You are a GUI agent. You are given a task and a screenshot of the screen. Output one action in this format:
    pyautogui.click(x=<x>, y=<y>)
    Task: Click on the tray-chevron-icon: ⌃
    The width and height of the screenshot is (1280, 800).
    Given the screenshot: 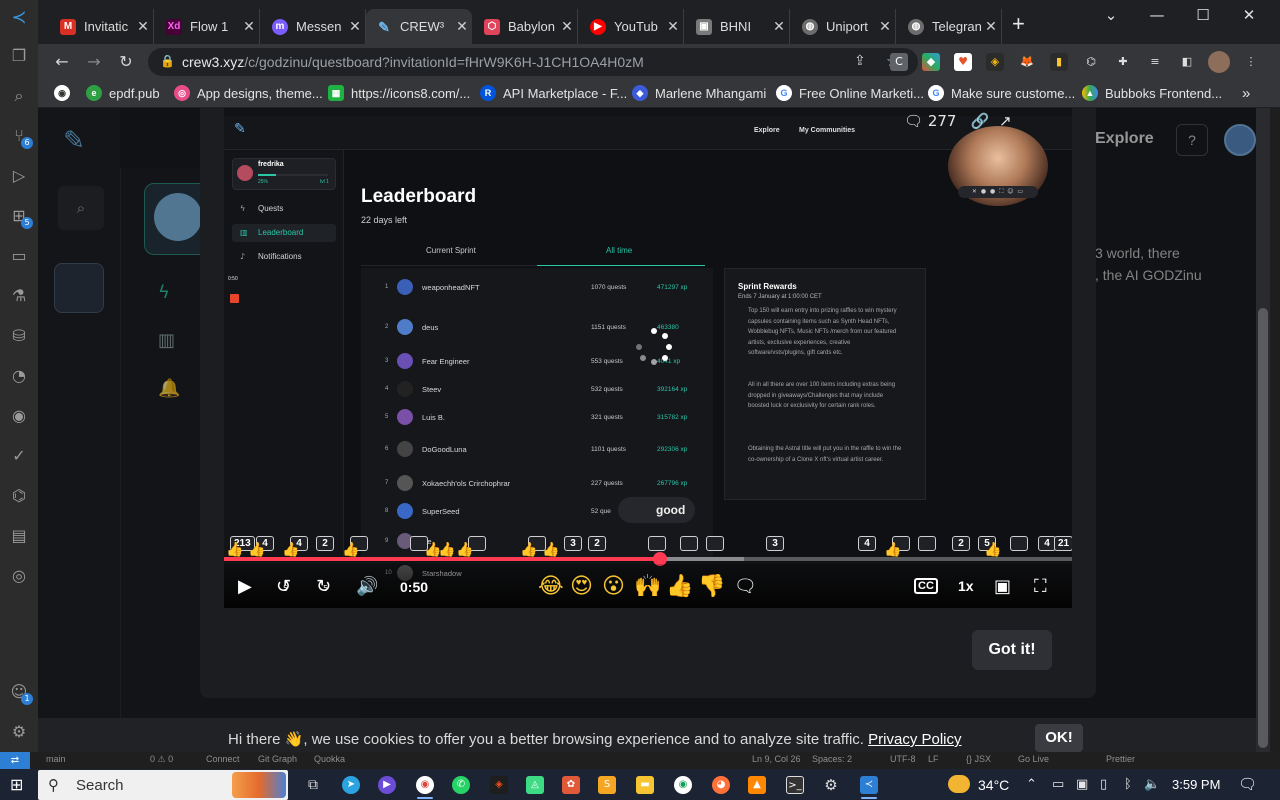 What is the action you would take?
    pyautogui.click(x=1031, y=784)
    